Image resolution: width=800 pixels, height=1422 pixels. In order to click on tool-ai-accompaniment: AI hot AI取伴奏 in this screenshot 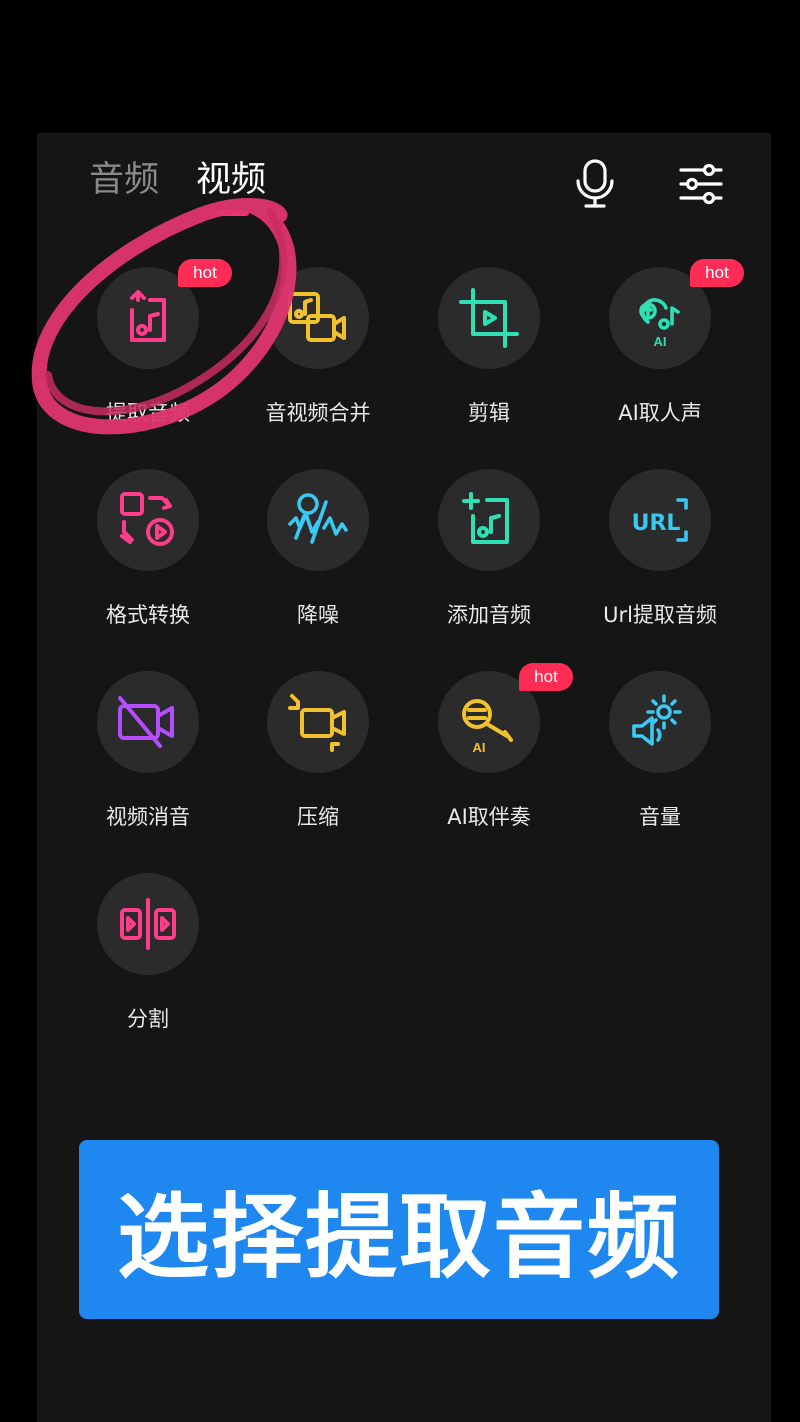, I will do `click(489, 762)`.